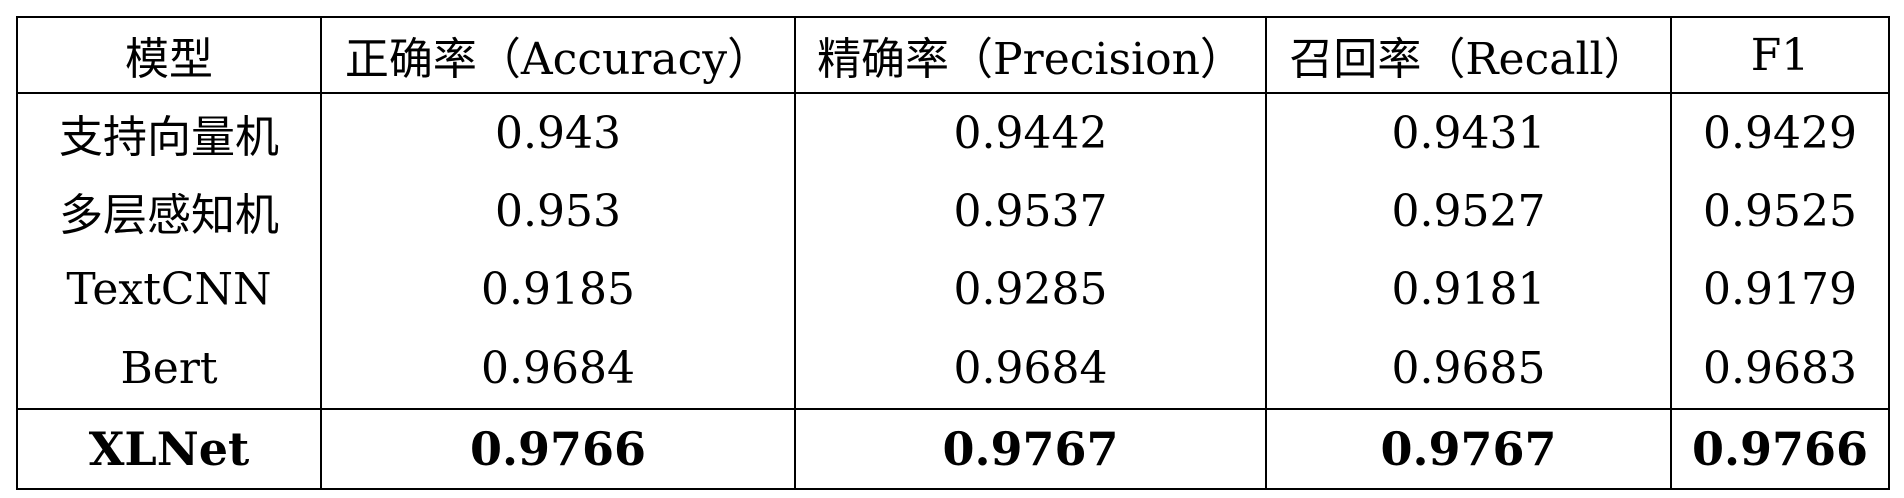 Image resolution: width=1904 pixels, height=498 pixels. What do you see at coordinates (1468, 55) in the screenshot?
I see `header-recall: 召回率（Recall）` at bounding box center [1468, 55].